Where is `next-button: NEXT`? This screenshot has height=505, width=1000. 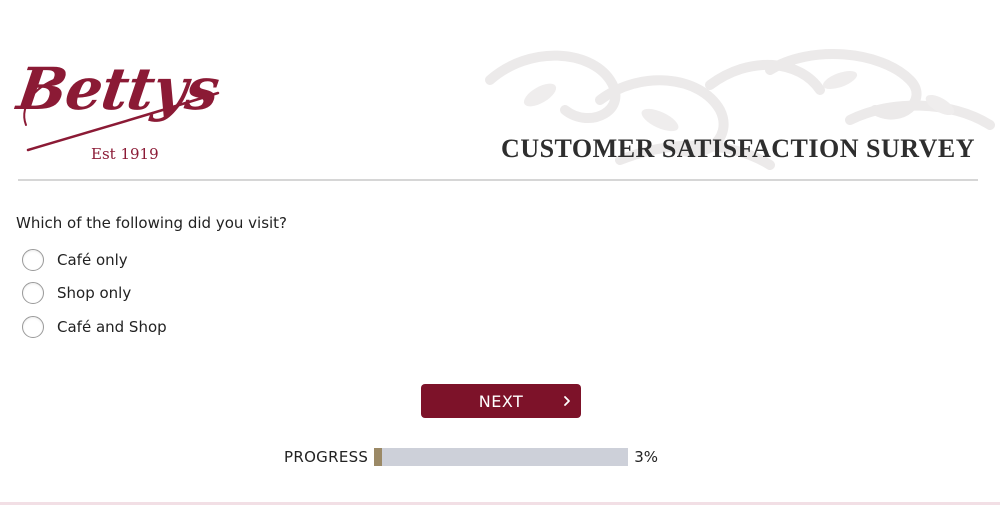
next-button: NEXT is located at coordinates (501, 401).